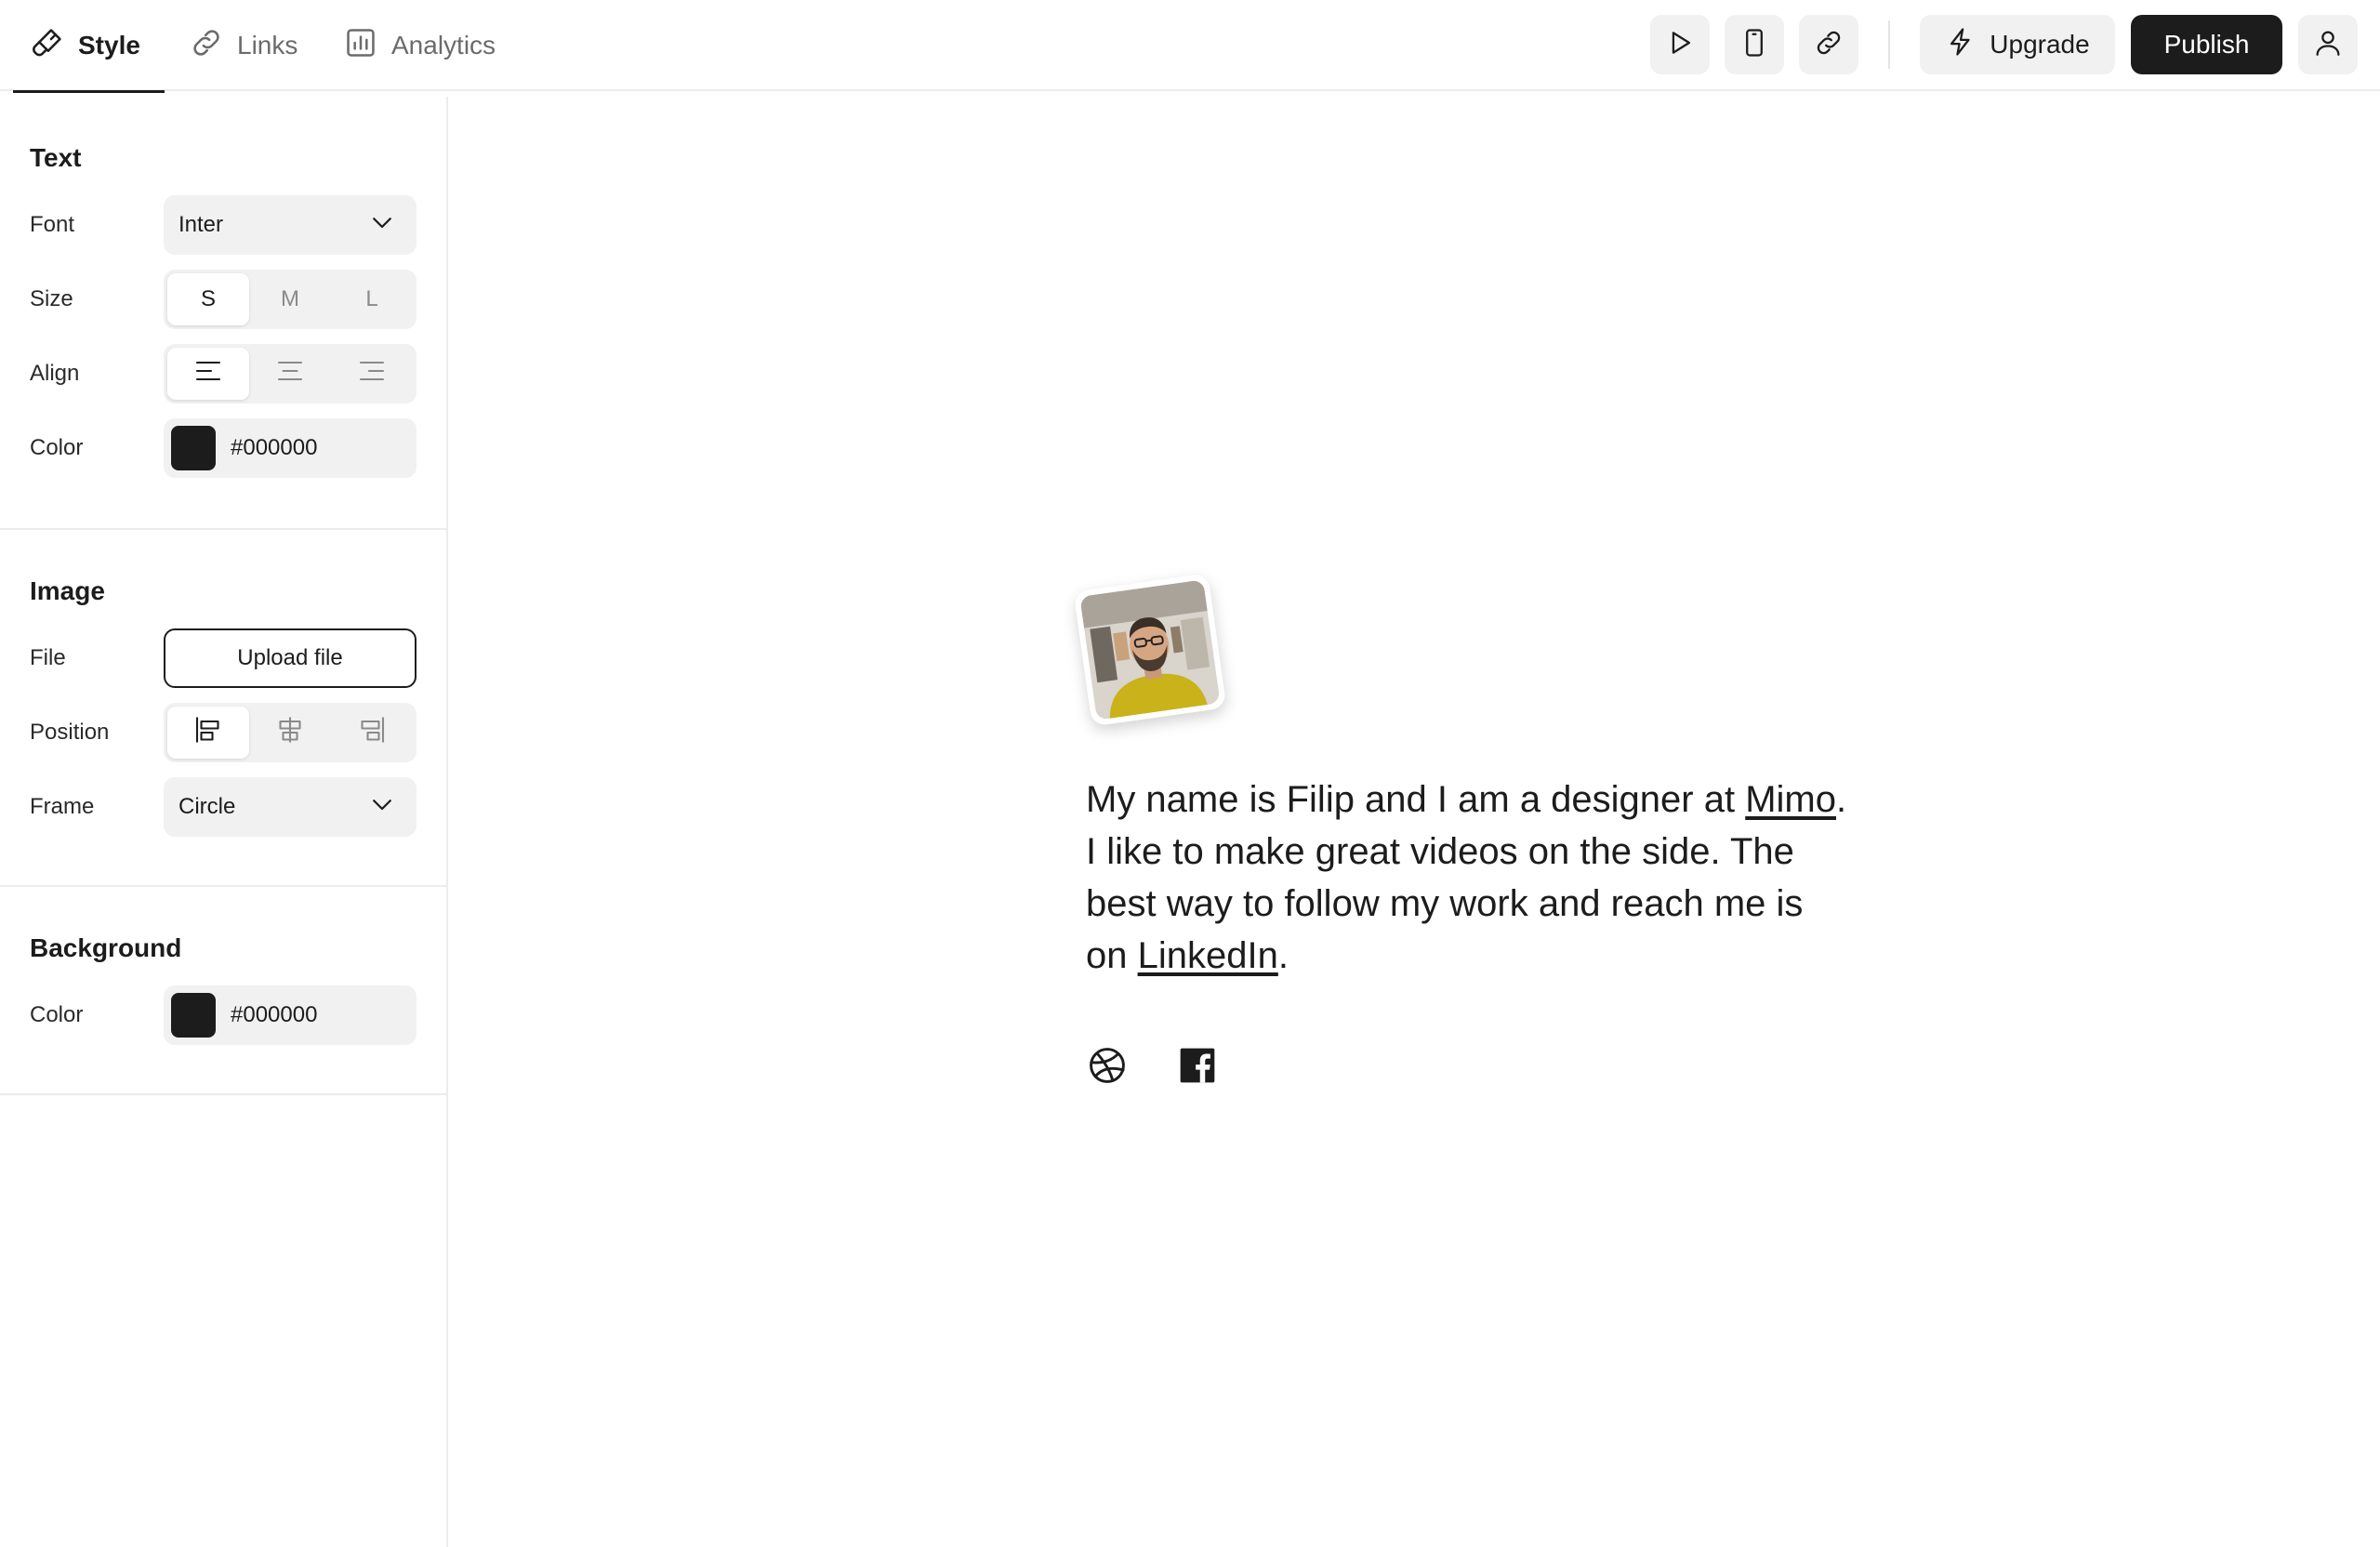 The height and width of the screenshot is (1547, 2380). Describe the element at coordinates (52, 224) in the screenshot. I see `font-label: Font` at that location.